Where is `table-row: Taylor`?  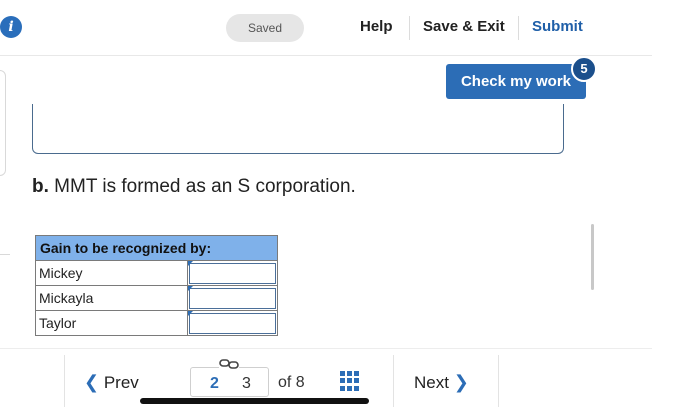
table-row: Taylor is located at coordinates (156, 323).